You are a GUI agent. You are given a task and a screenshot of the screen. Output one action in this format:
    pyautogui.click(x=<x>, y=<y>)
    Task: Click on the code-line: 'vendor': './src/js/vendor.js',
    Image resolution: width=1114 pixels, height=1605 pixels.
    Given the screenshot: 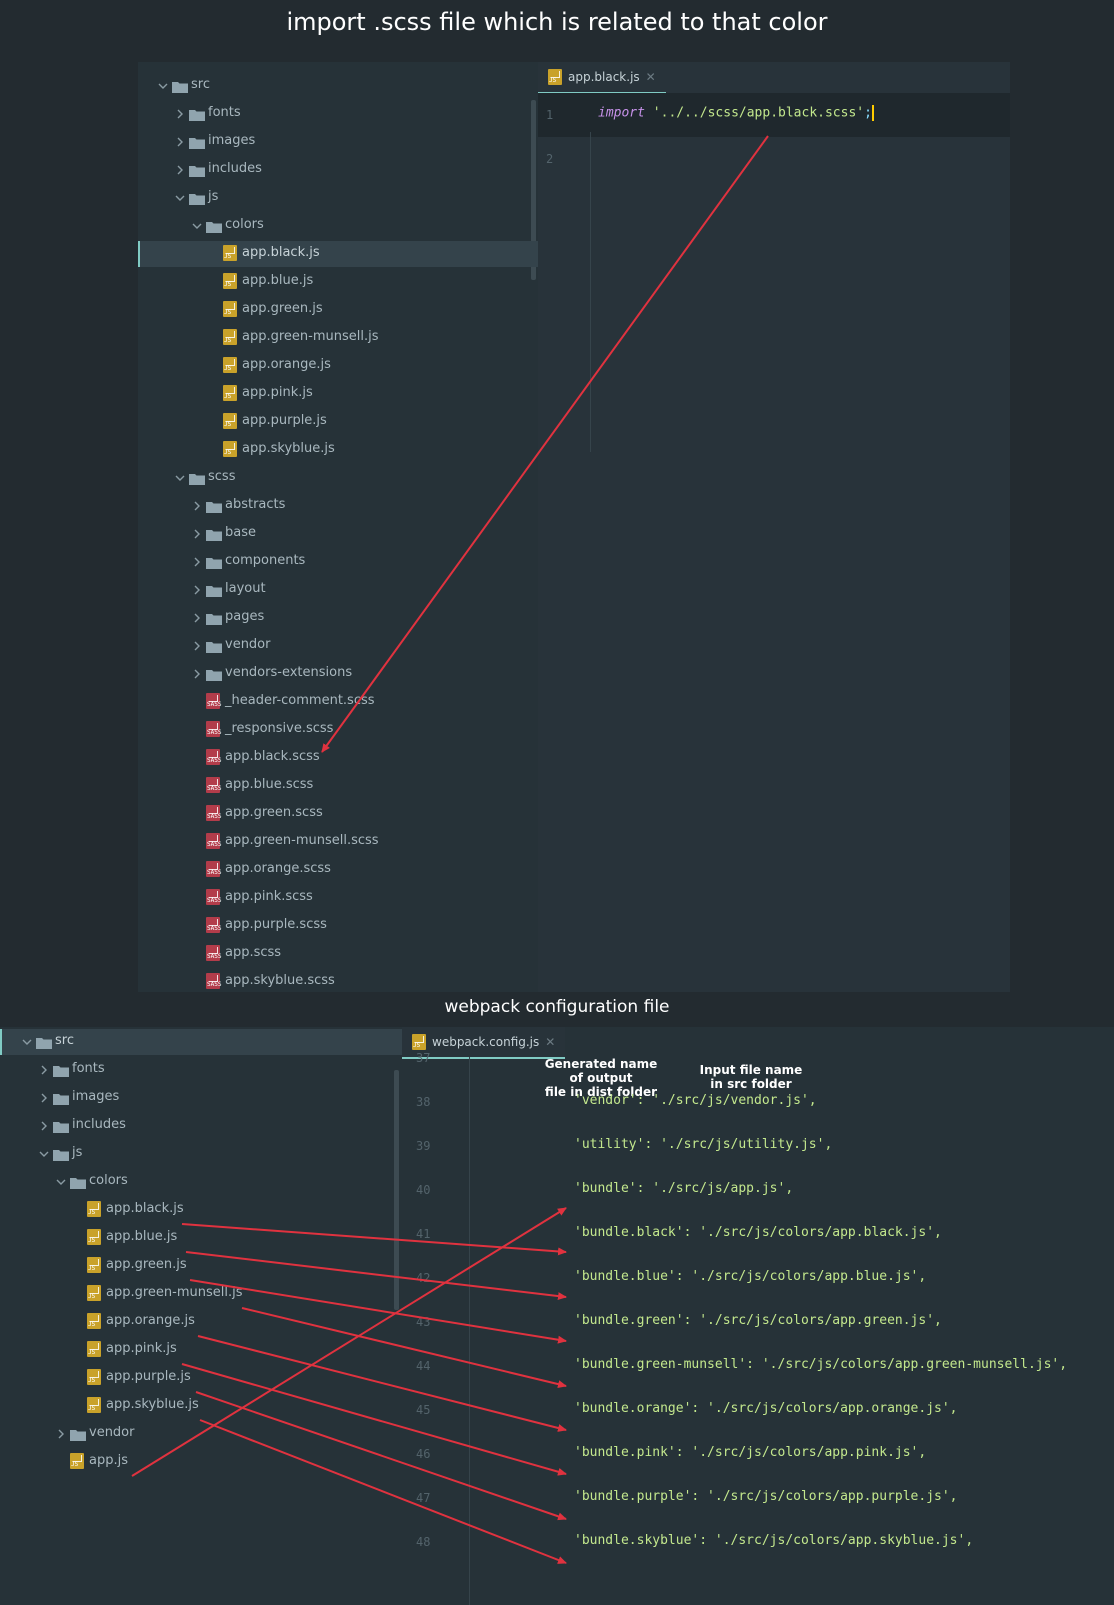 What is the action you would take?
    pyautogui.click(x=695, y=1100)
    